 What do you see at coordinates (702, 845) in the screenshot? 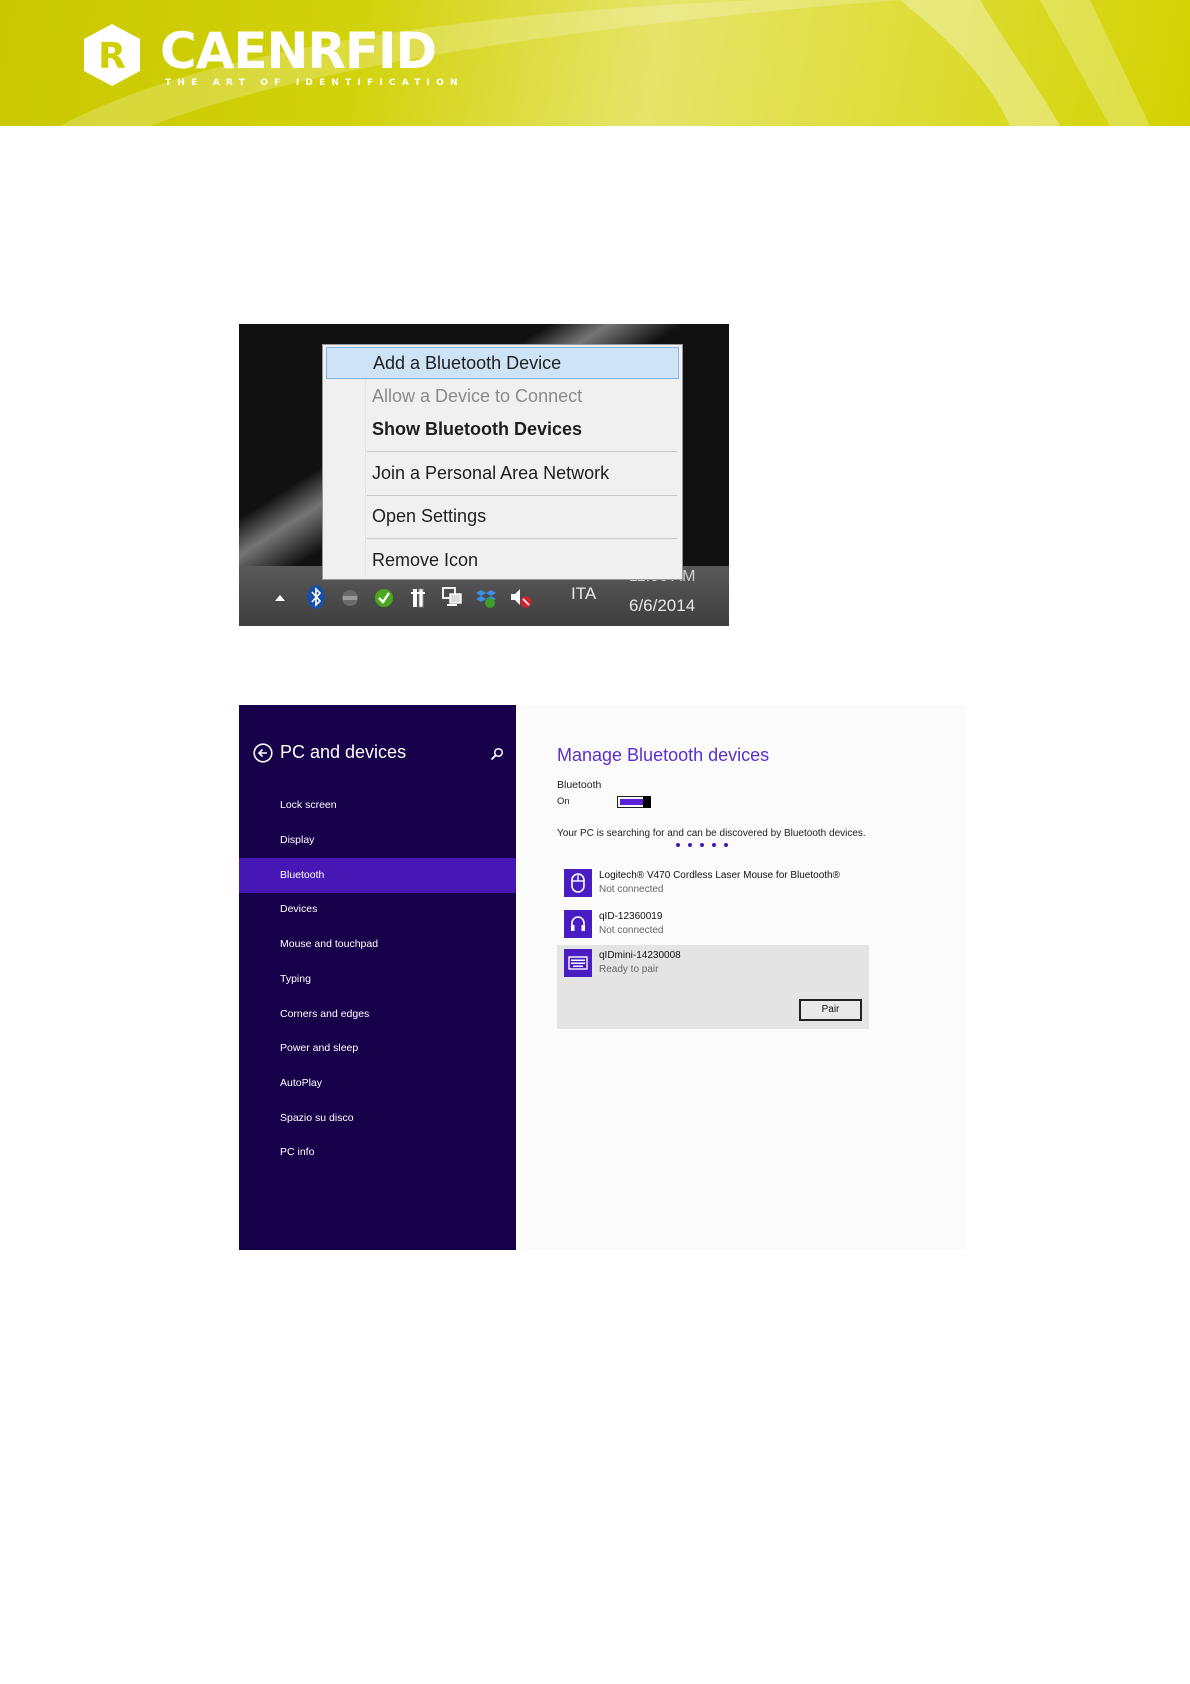
I see `searching-progress-dots` at bounding box center [702, 845].